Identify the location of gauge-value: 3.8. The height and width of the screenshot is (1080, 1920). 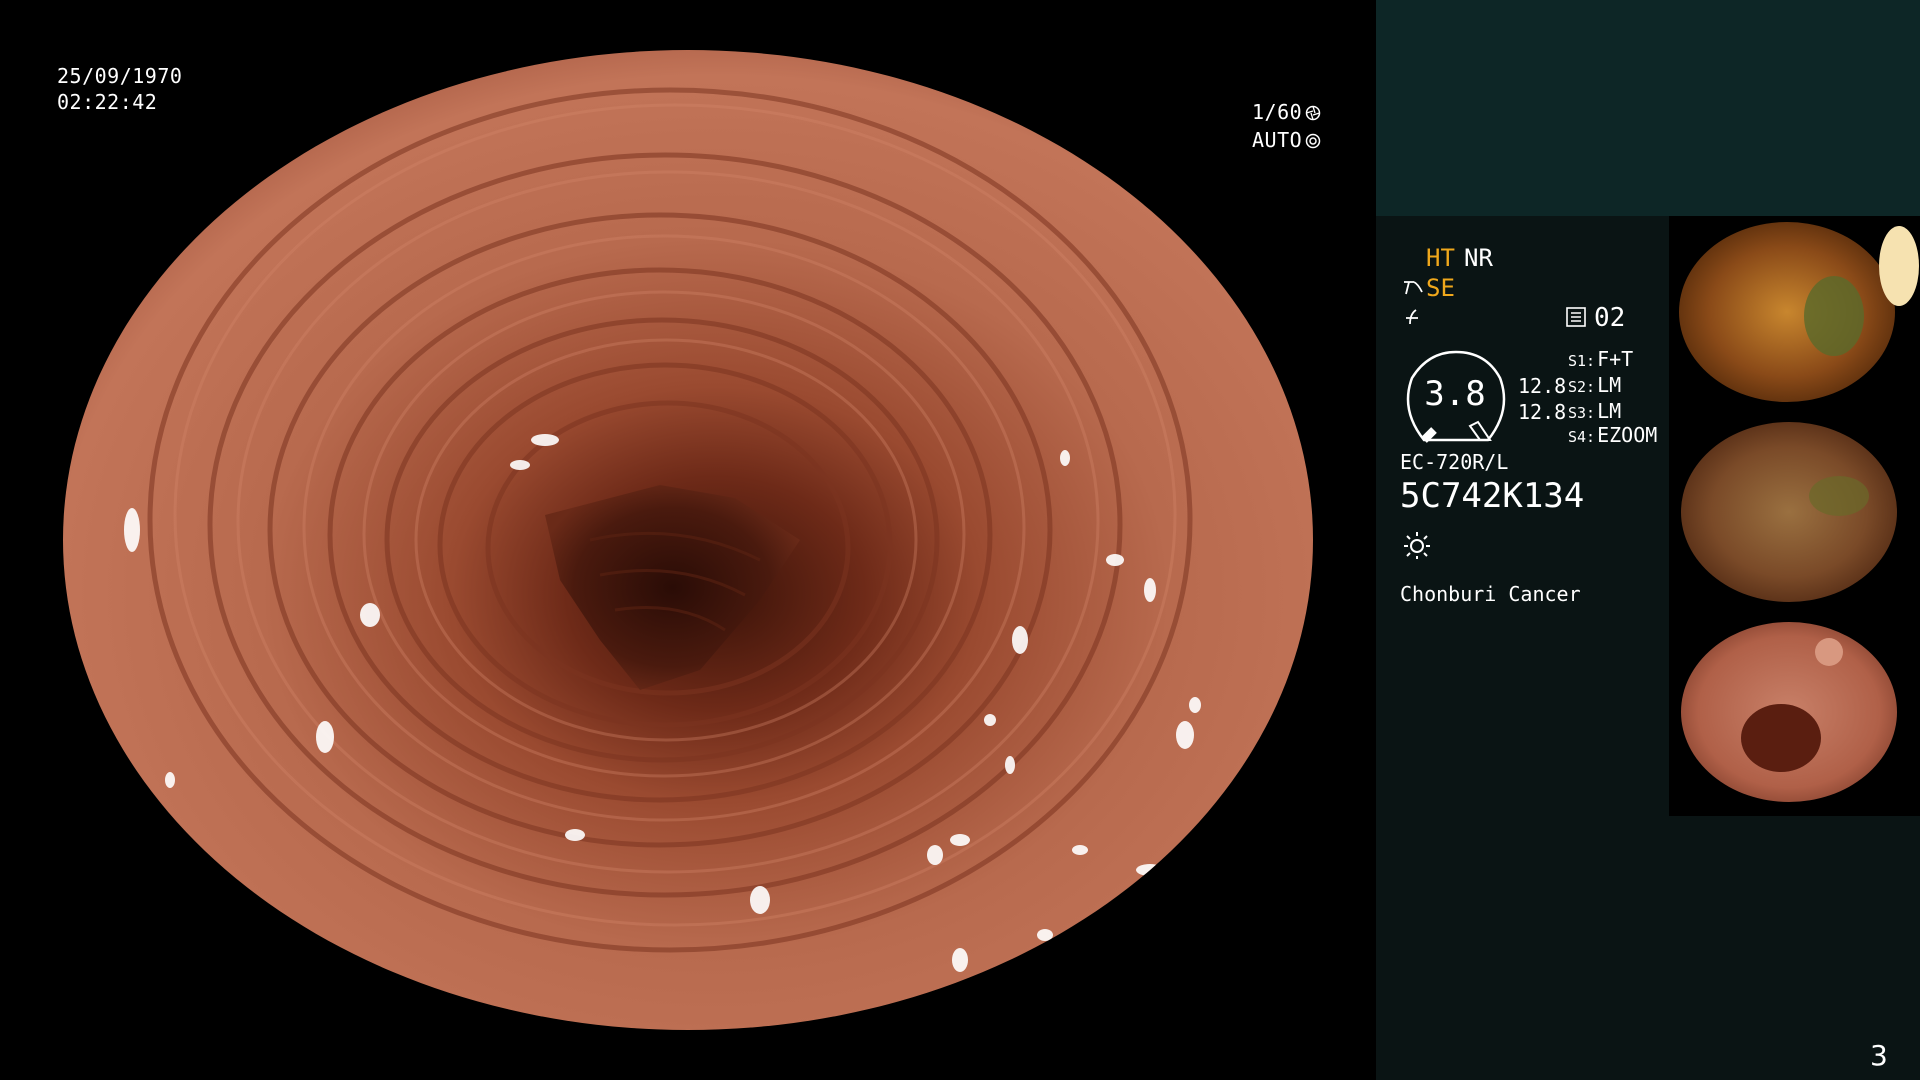
(1455, 394).